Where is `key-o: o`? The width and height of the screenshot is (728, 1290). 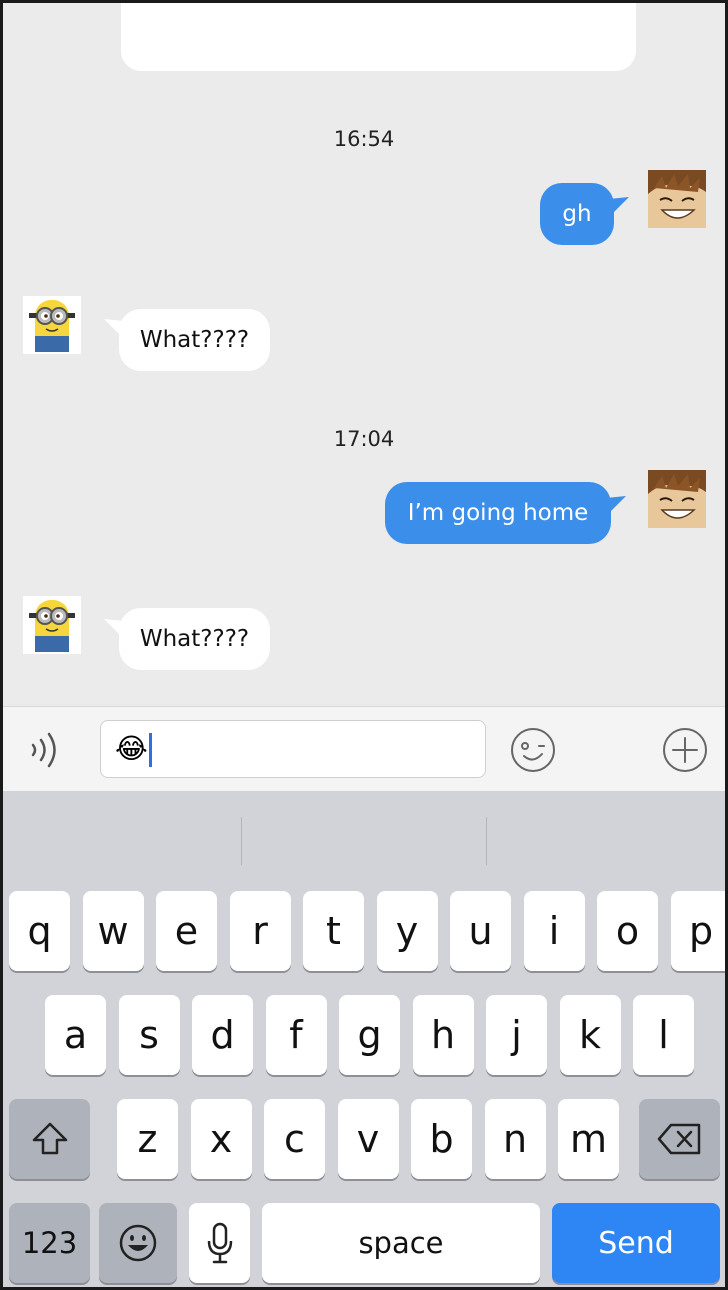
key-o: o is located at coordinates (627, 931).